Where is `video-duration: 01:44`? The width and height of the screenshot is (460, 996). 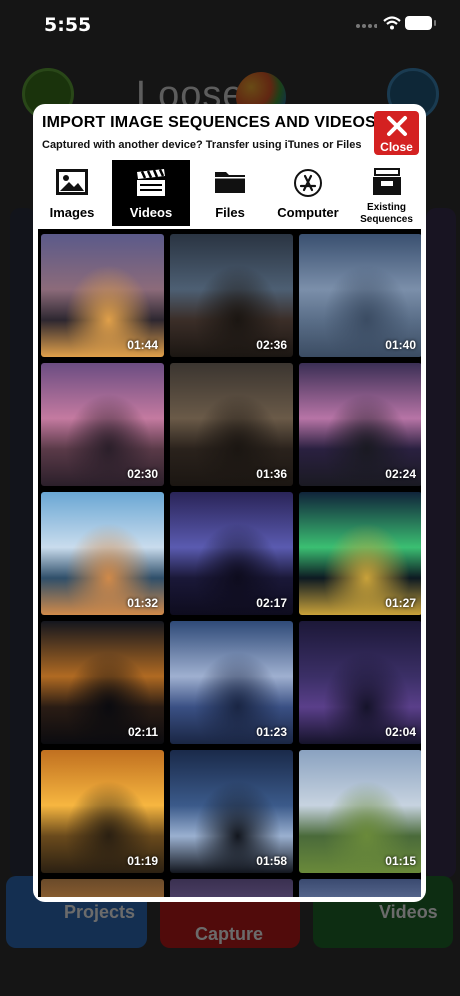 video-duration: 01:44 is located at coordinates (142, 345).